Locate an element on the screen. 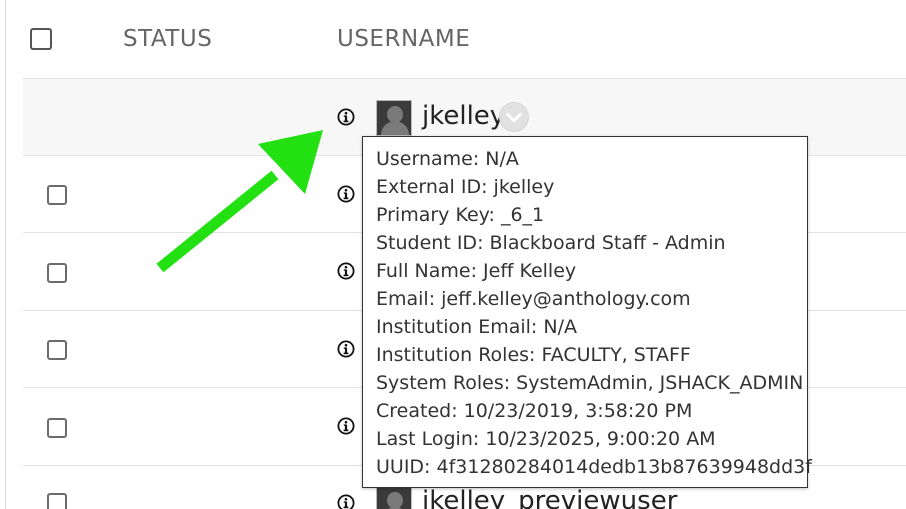 This screenshot has width=906, height=509. tooltip-uuid: UUID: 4f31280284014dedb13b87639948dd3f is located at coordinates (594, 467).